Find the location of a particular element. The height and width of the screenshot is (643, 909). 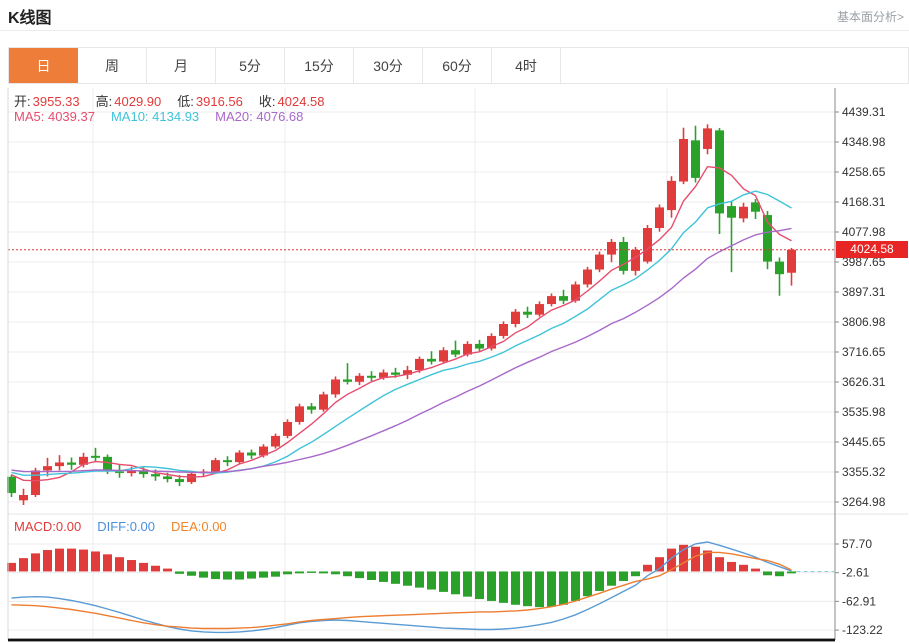

low-readout: 低: 3916.56 is located at coordinates (210, 101).